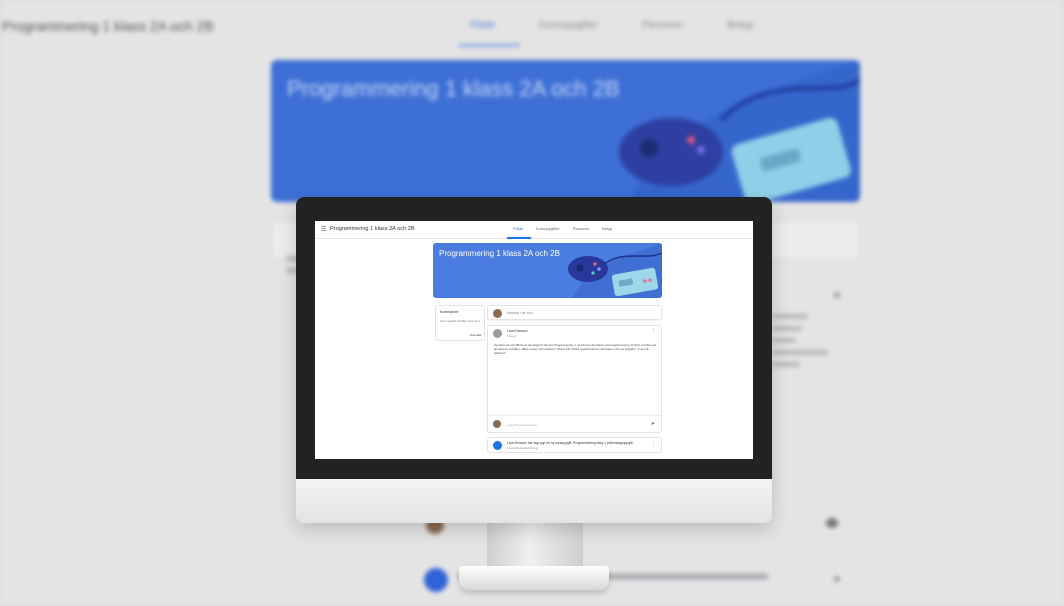  I want to click on active-tab-indicator, so click(519, 238).